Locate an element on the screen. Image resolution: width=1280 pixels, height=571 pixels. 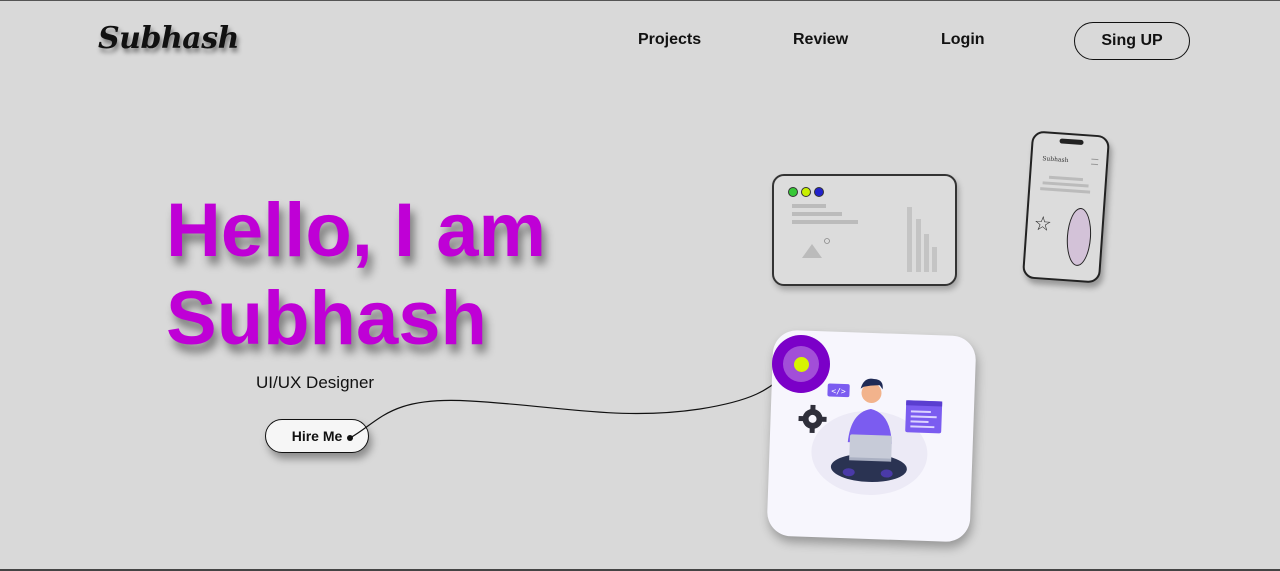
hire-me-button: Hire Me is located at coordinates (317, 436).